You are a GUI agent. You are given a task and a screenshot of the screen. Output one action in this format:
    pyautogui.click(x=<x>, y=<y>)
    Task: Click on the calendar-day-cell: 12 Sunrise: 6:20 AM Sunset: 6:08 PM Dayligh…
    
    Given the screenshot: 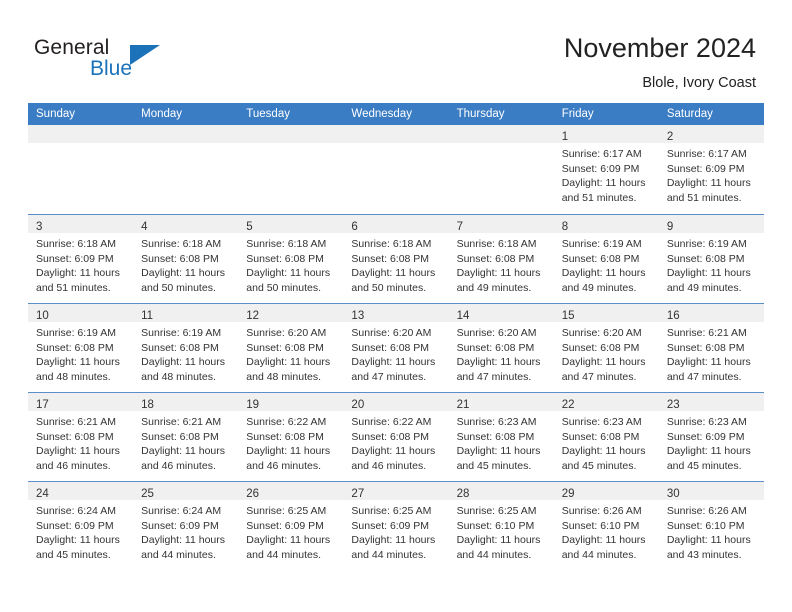 What is the action you would take?
    pyautogui.click(x=291, y=348)
    